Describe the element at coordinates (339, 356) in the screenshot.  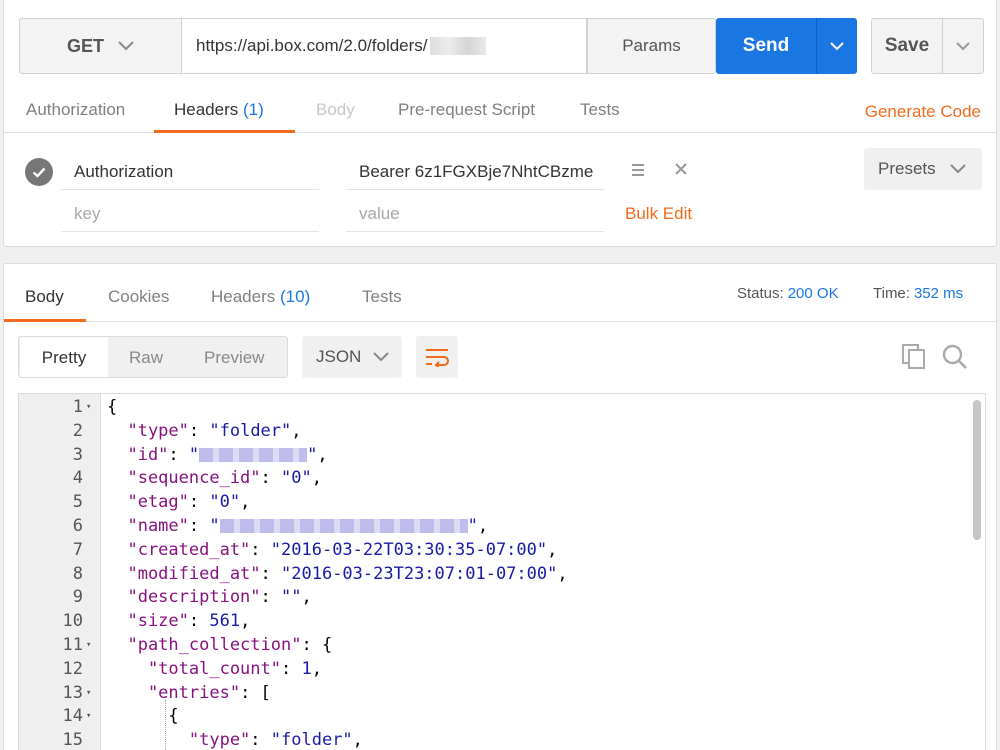
I see `format-label: JSON` at that location.